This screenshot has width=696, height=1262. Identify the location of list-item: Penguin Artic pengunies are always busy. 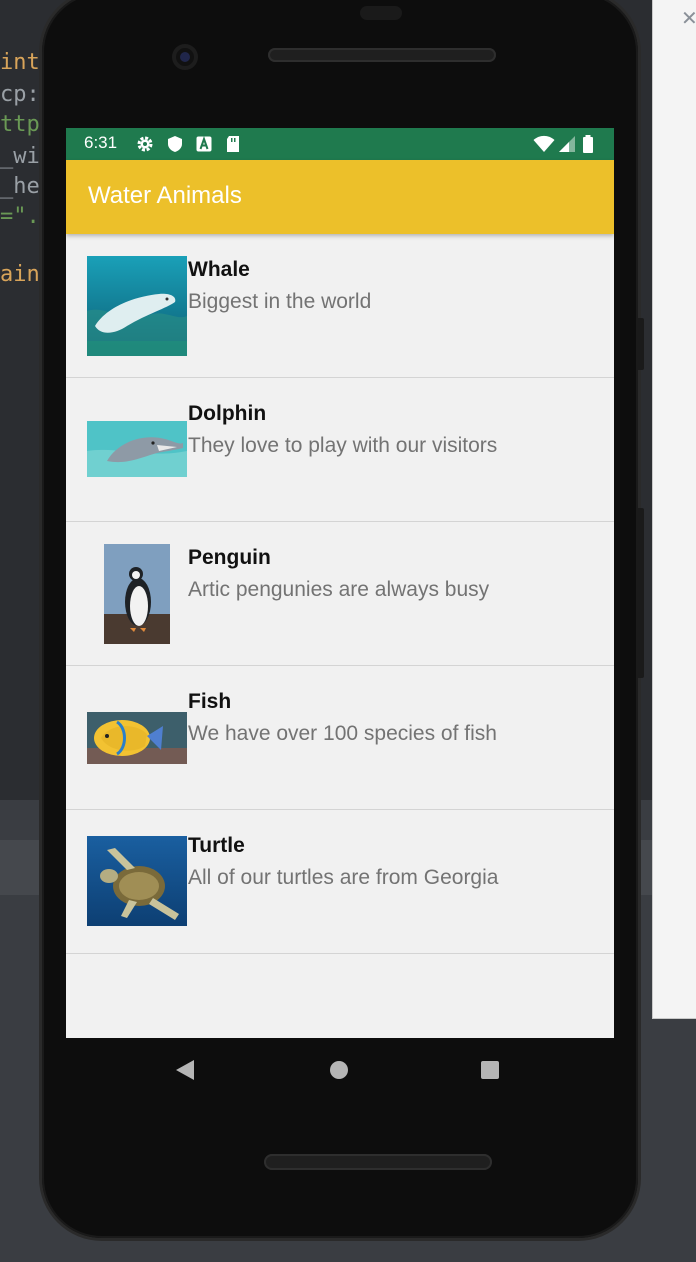
(340, 594).